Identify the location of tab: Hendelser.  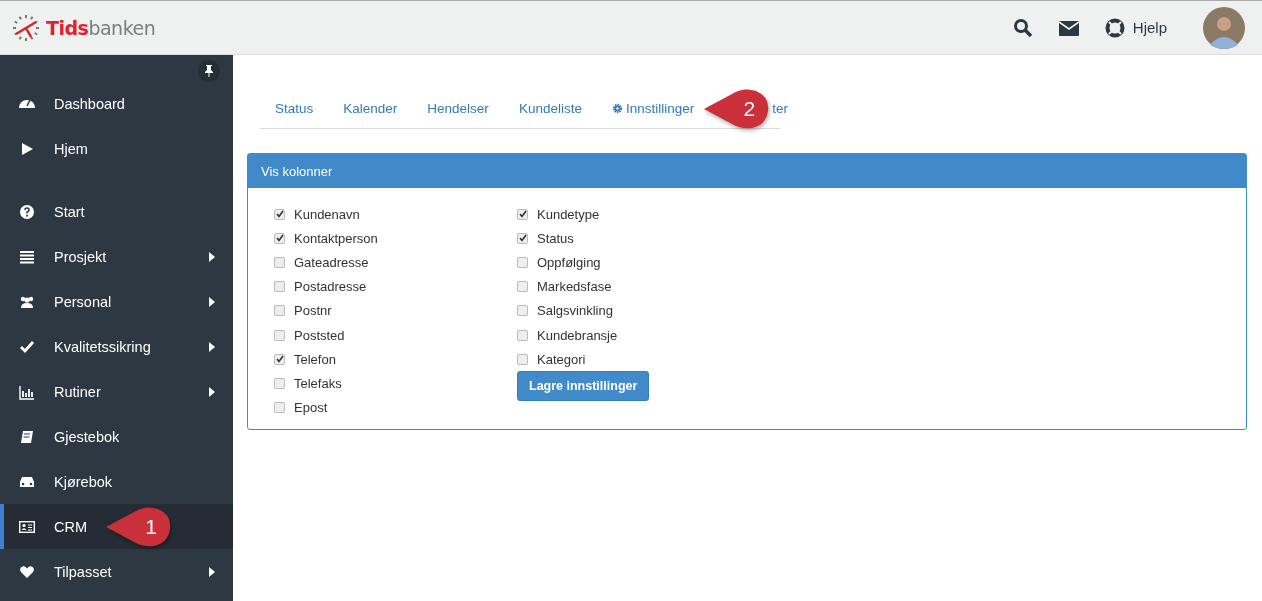
(458, 108).